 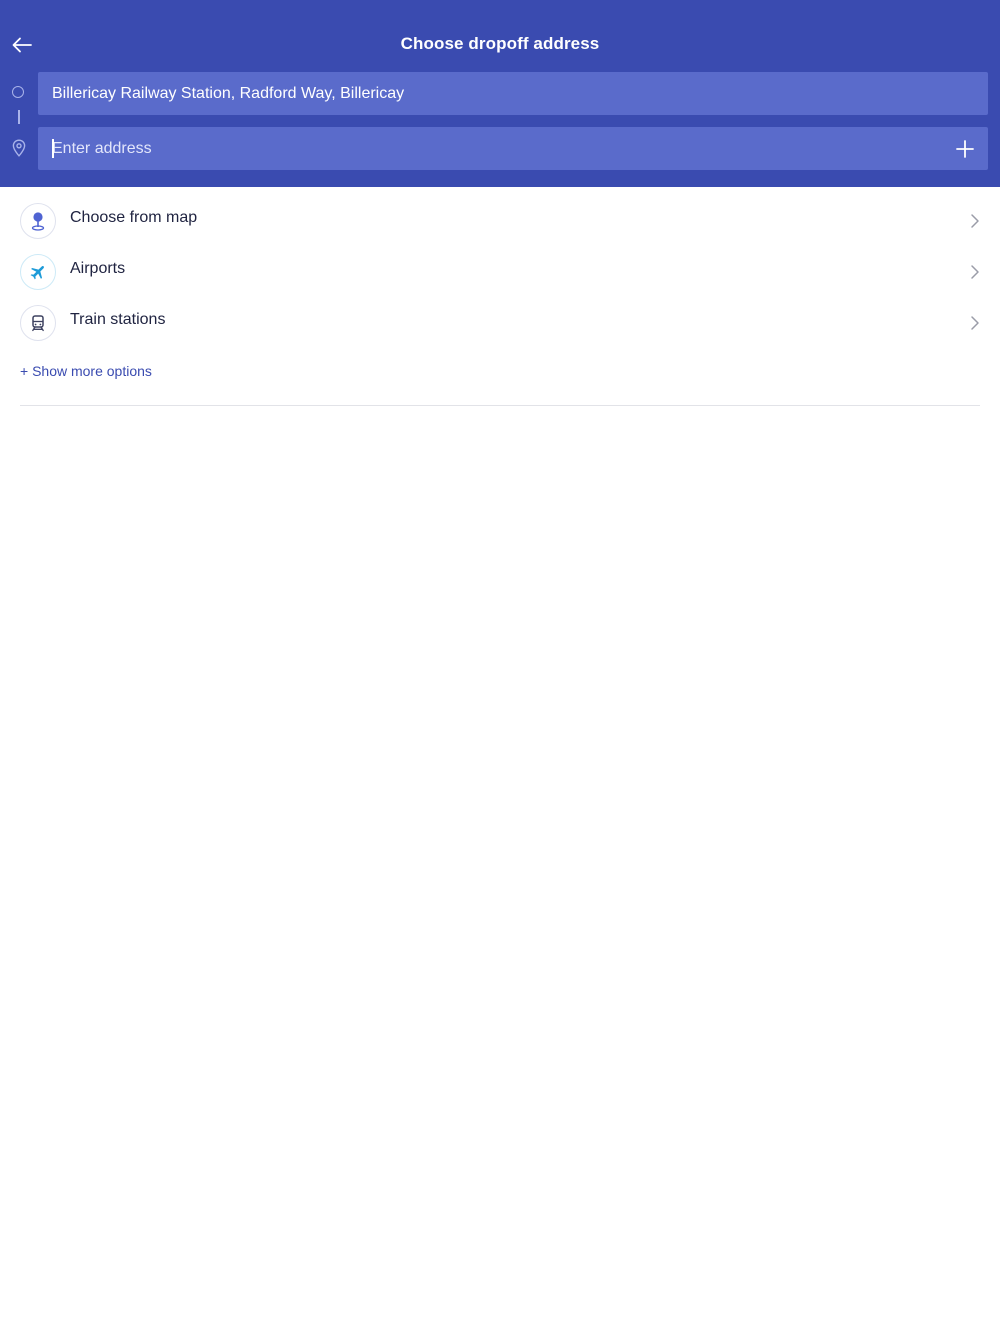 What do you see at coordinates (500, 275) in the screenshot?
I see `option-airports: Airports` at bounding box center [500, 275].